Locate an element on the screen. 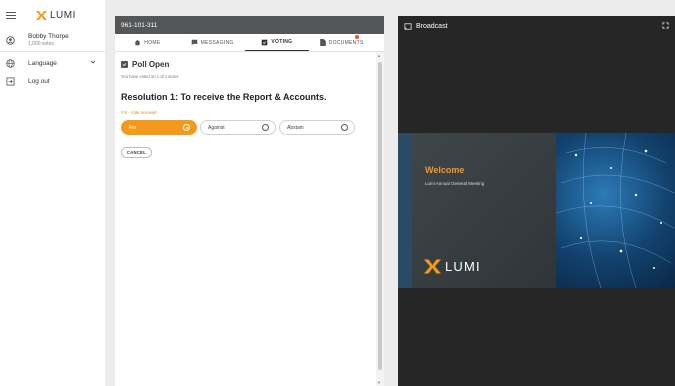 This screenshot has height=386, width=675. notification-dot is located at coordinates (357, 37).